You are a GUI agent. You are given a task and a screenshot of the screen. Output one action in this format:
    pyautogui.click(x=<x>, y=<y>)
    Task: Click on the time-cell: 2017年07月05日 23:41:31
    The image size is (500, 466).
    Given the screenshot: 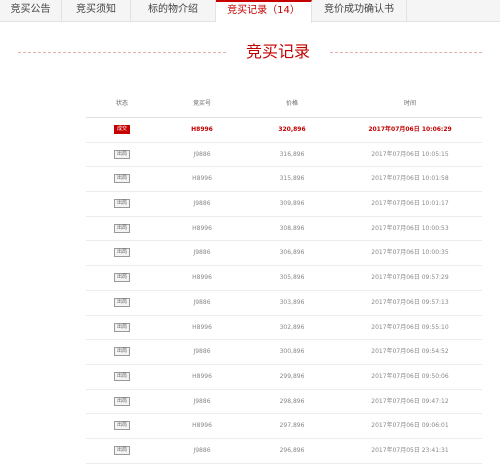 What is the action you would take?
    pyautogui.click(x=410, y=450)
    